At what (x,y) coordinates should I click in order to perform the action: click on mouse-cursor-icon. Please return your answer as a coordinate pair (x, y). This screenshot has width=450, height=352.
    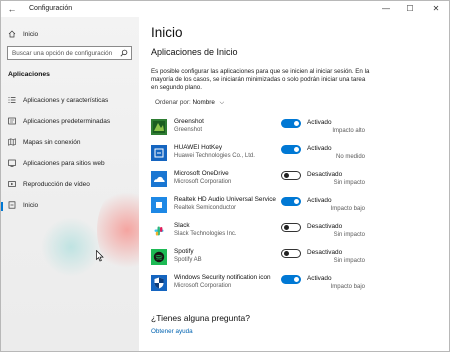
    Looking at the image, I should click on (100, 256).